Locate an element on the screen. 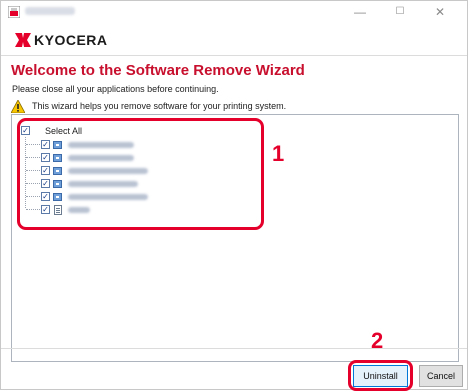  highlight-uninstall-button is located at coordinates (380, 375).